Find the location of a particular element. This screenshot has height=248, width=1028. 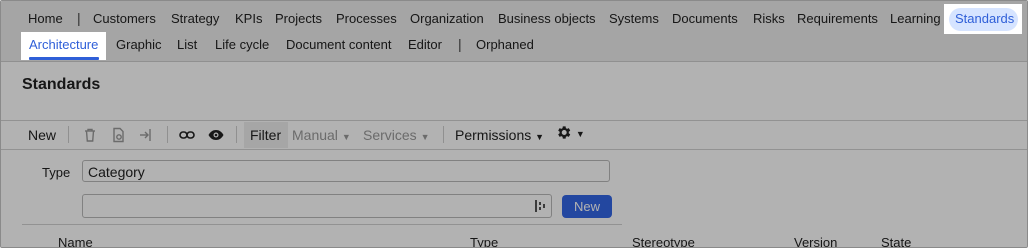

settings-dropdown: ▼ is located at coordinates (570, 134).